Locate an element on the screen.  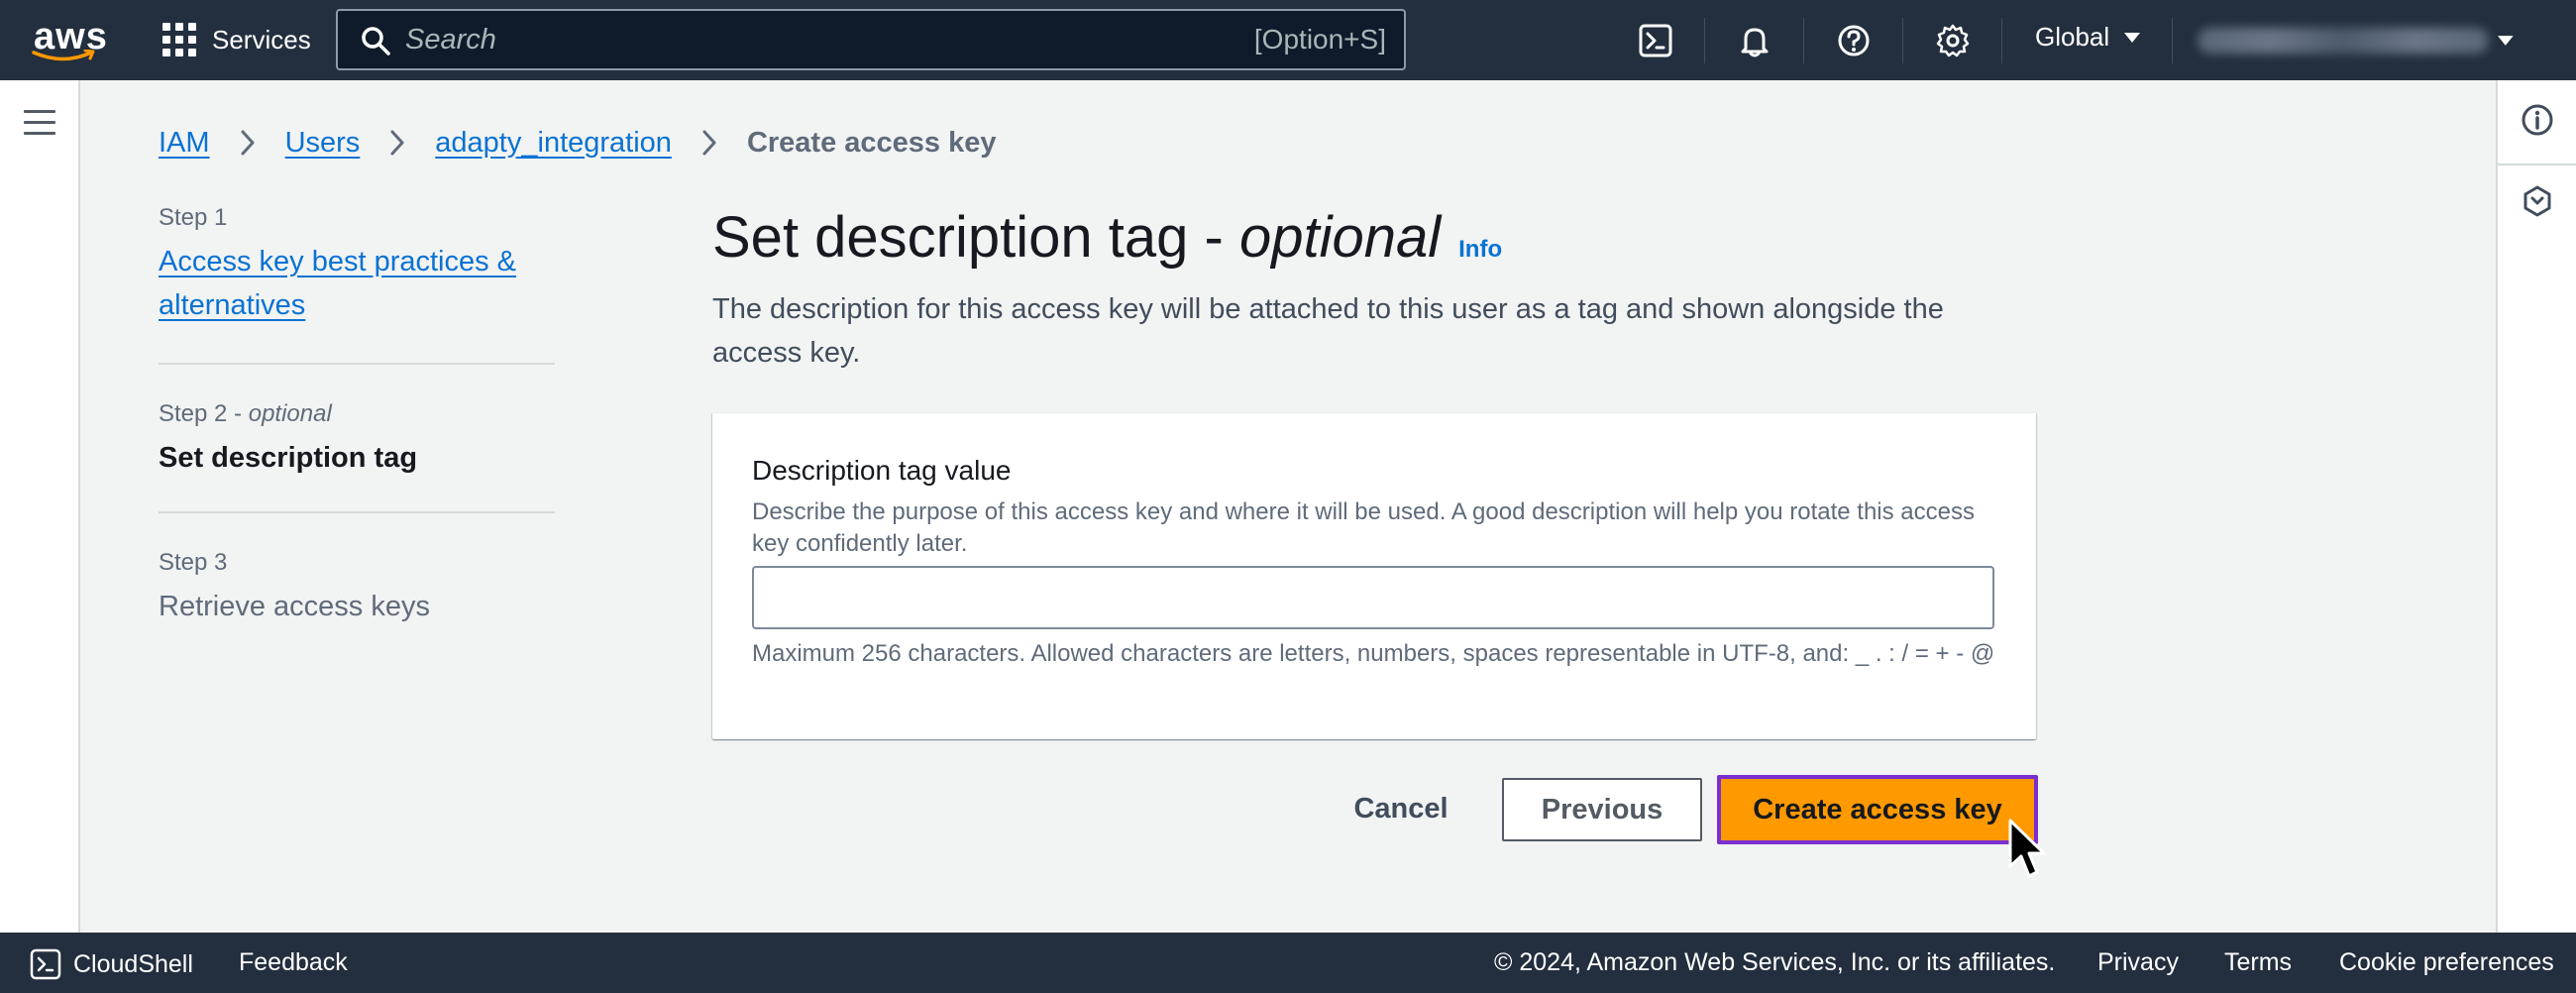
help-button is located at coordinates (1854, 40).